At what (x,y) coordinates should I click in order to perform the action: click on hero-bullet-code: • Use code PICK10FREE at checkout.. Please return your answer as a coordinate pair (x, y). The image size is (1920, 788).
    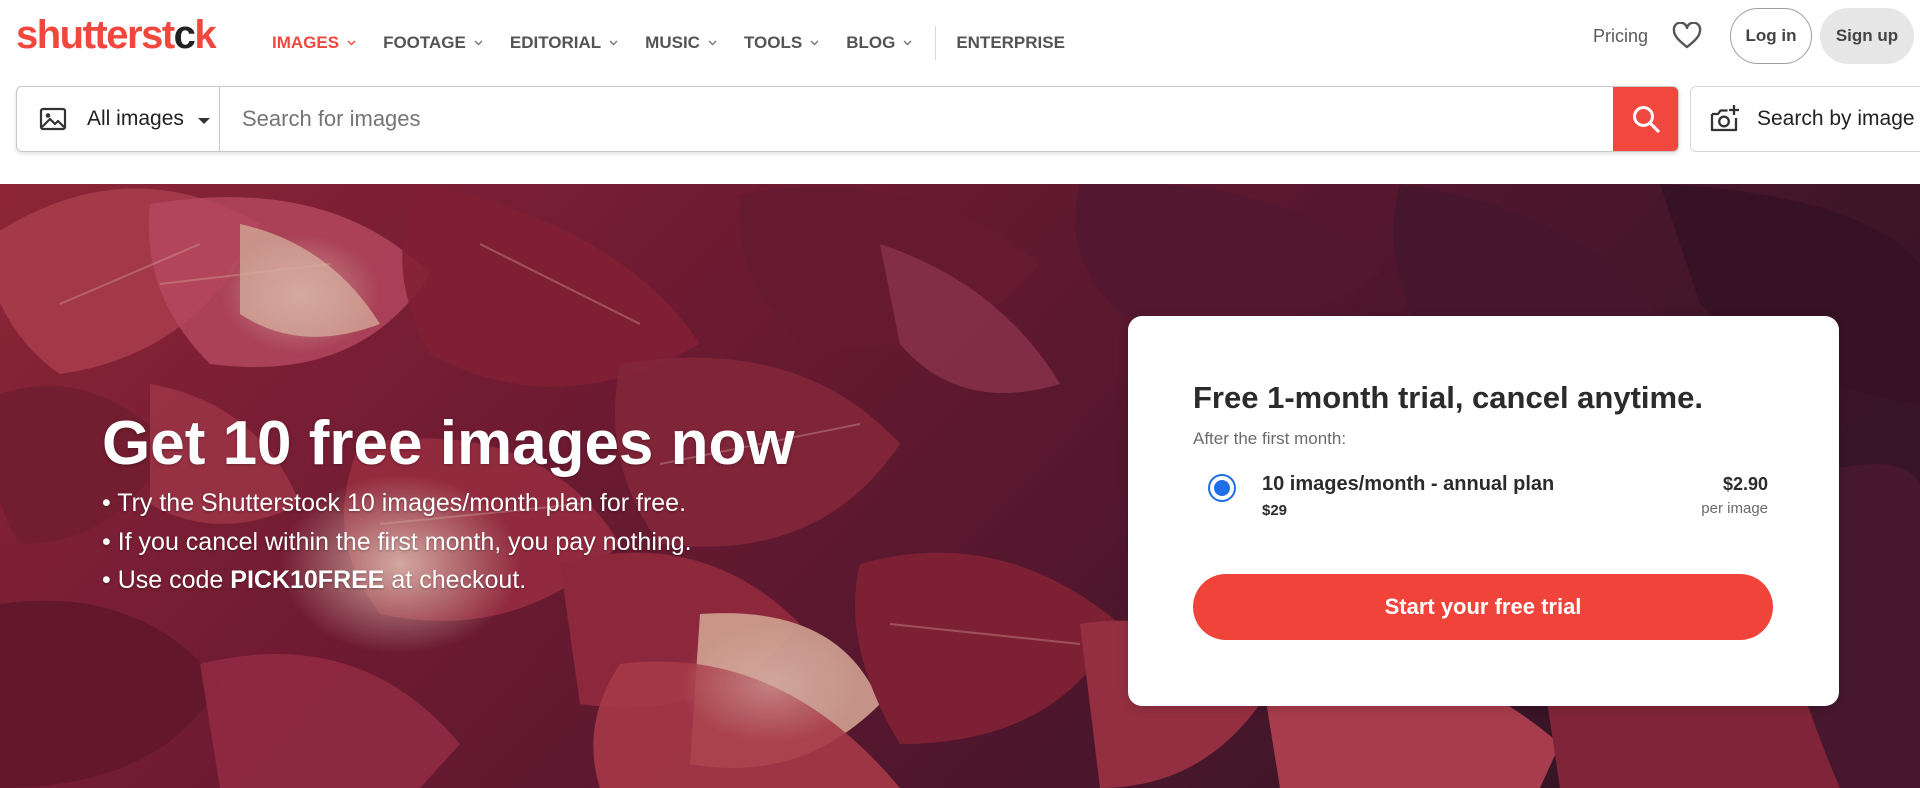
    Looking at the image, I should click on (314, 580).